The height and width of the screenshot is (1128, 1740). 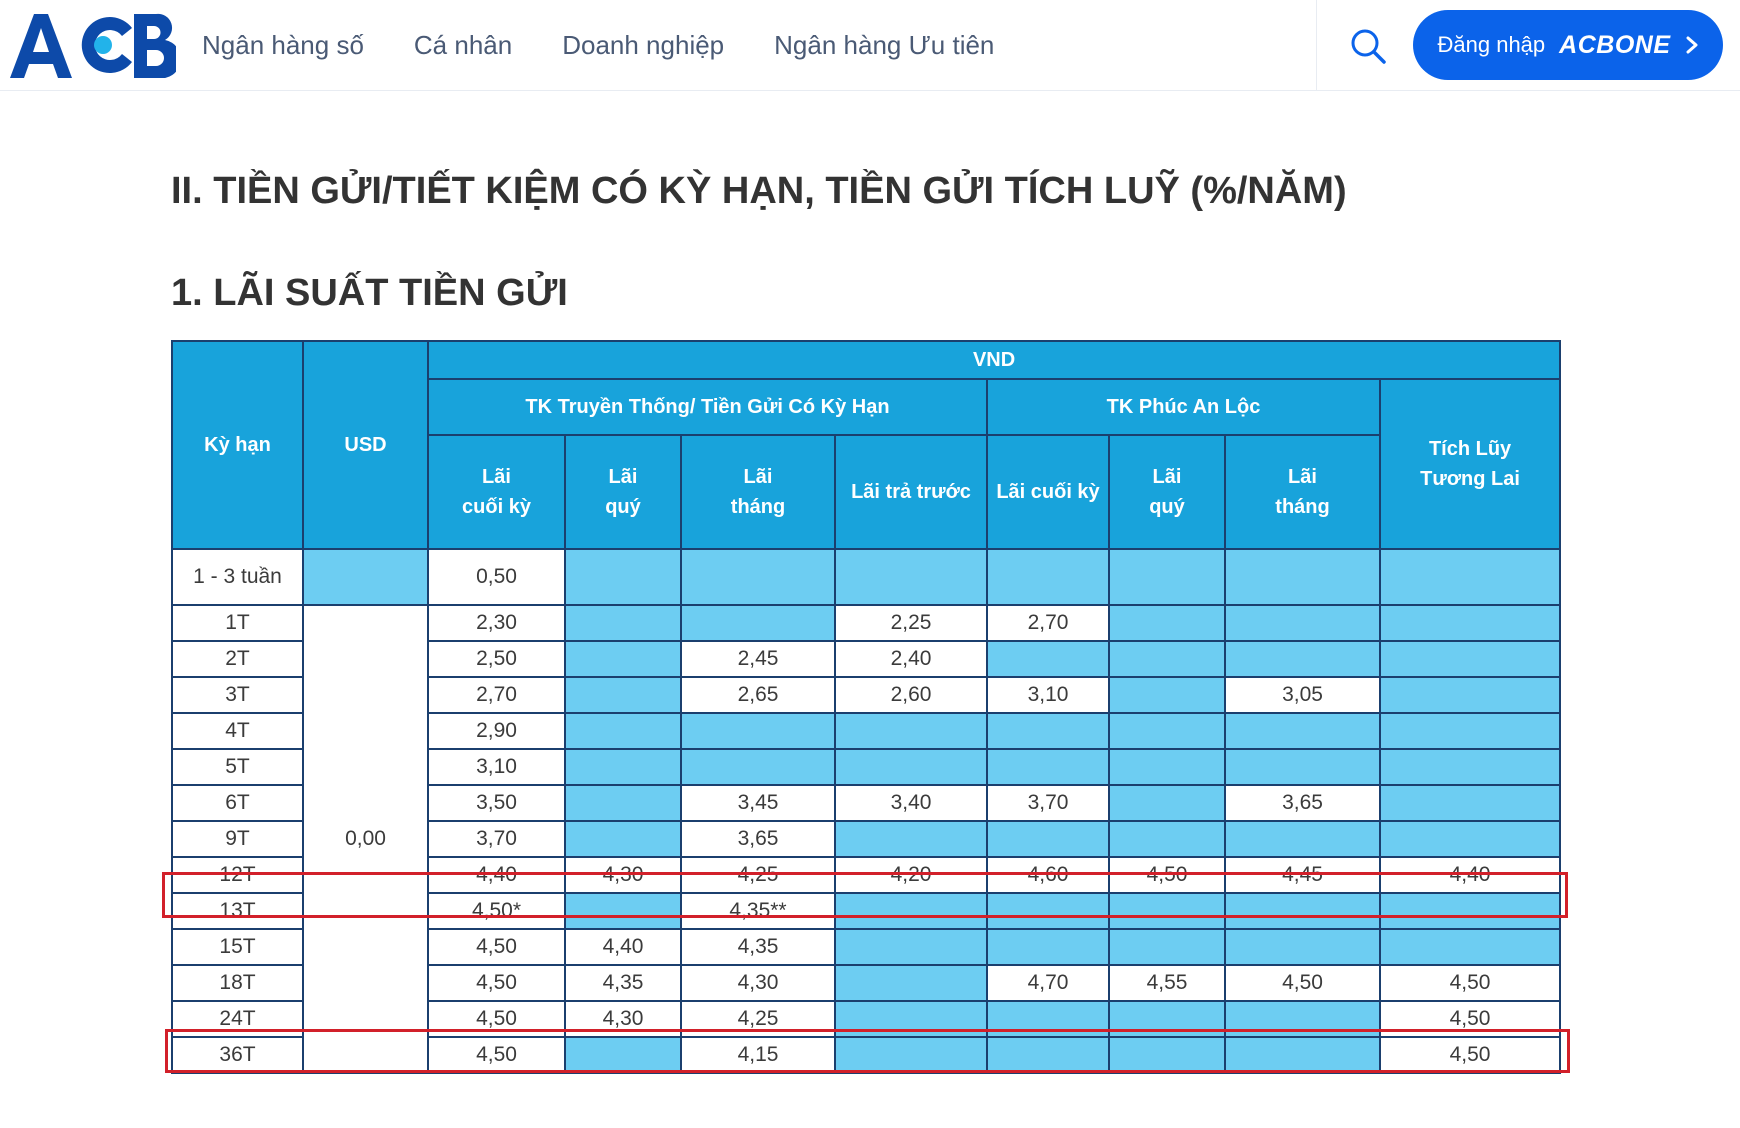 I want to click on rate-cell-future: 4,50, so click(x=1470, y=983).